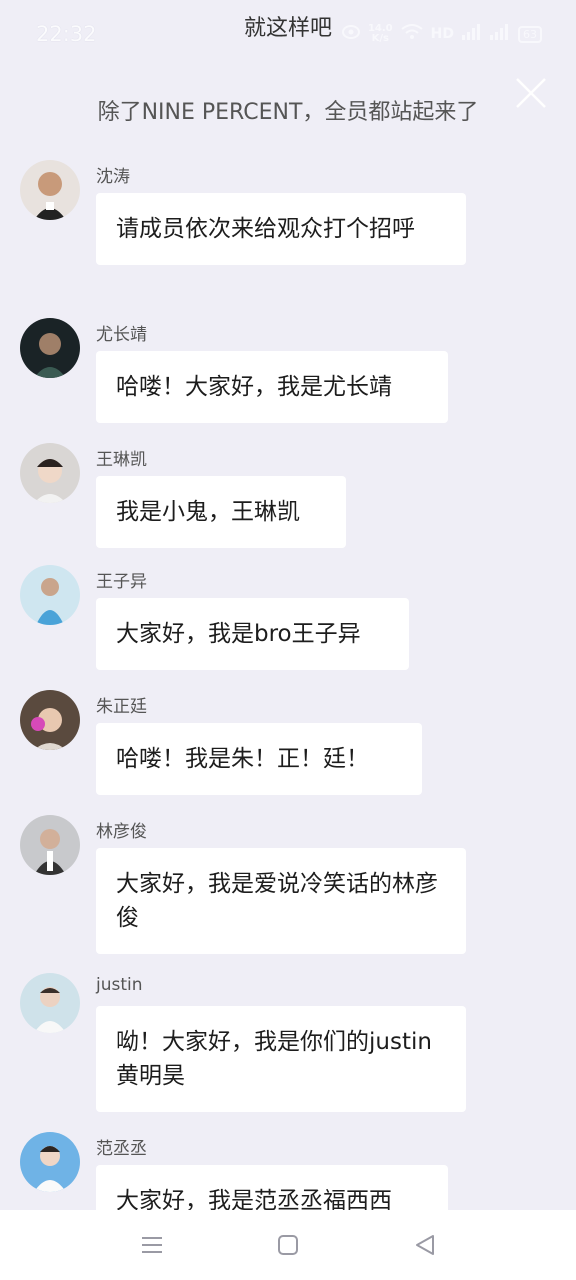 This screenshot has height=1280, width=576. I want to click on speed-unit: K/s, so click(380, 38).